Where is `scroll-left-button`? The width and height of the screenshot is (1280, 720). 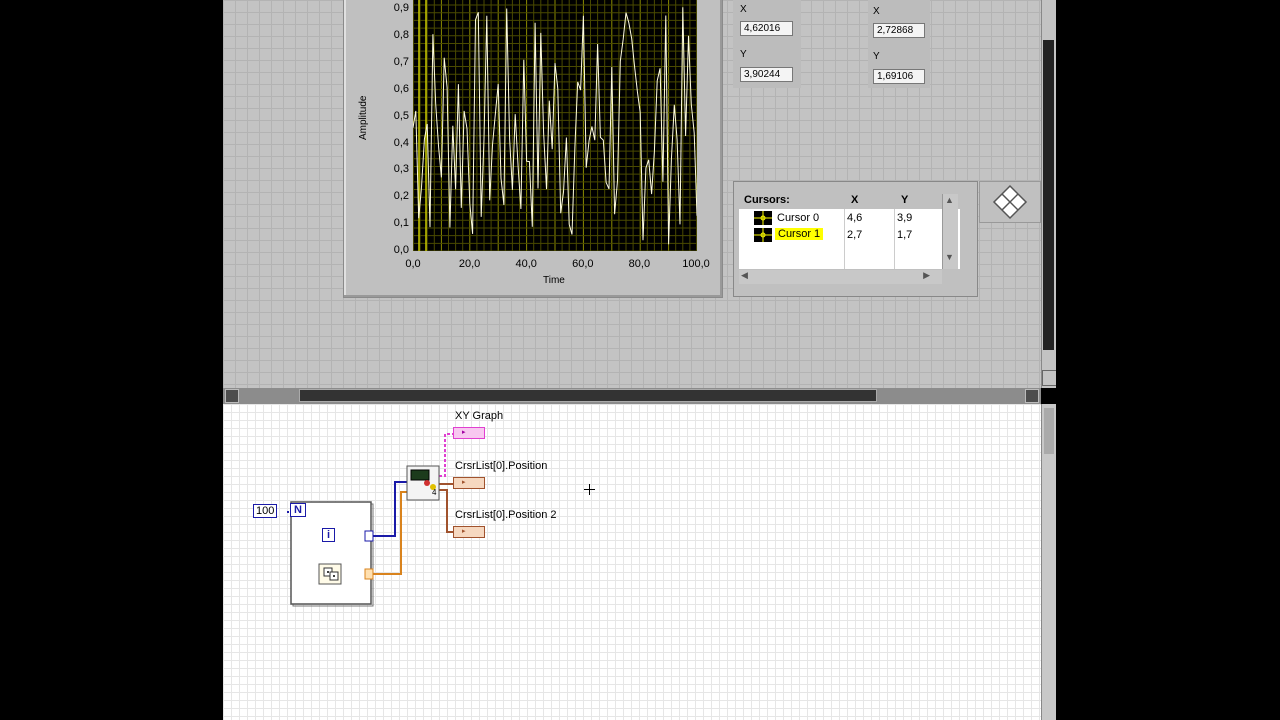
scroll-left-button is located at coordinates (232, 396).